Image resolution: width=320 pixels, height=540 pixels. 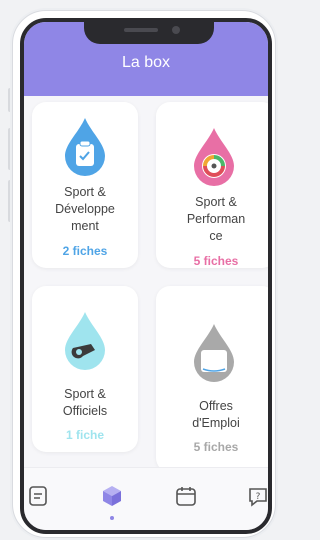 I want to click on box-icon, so click(x=112, y=496).